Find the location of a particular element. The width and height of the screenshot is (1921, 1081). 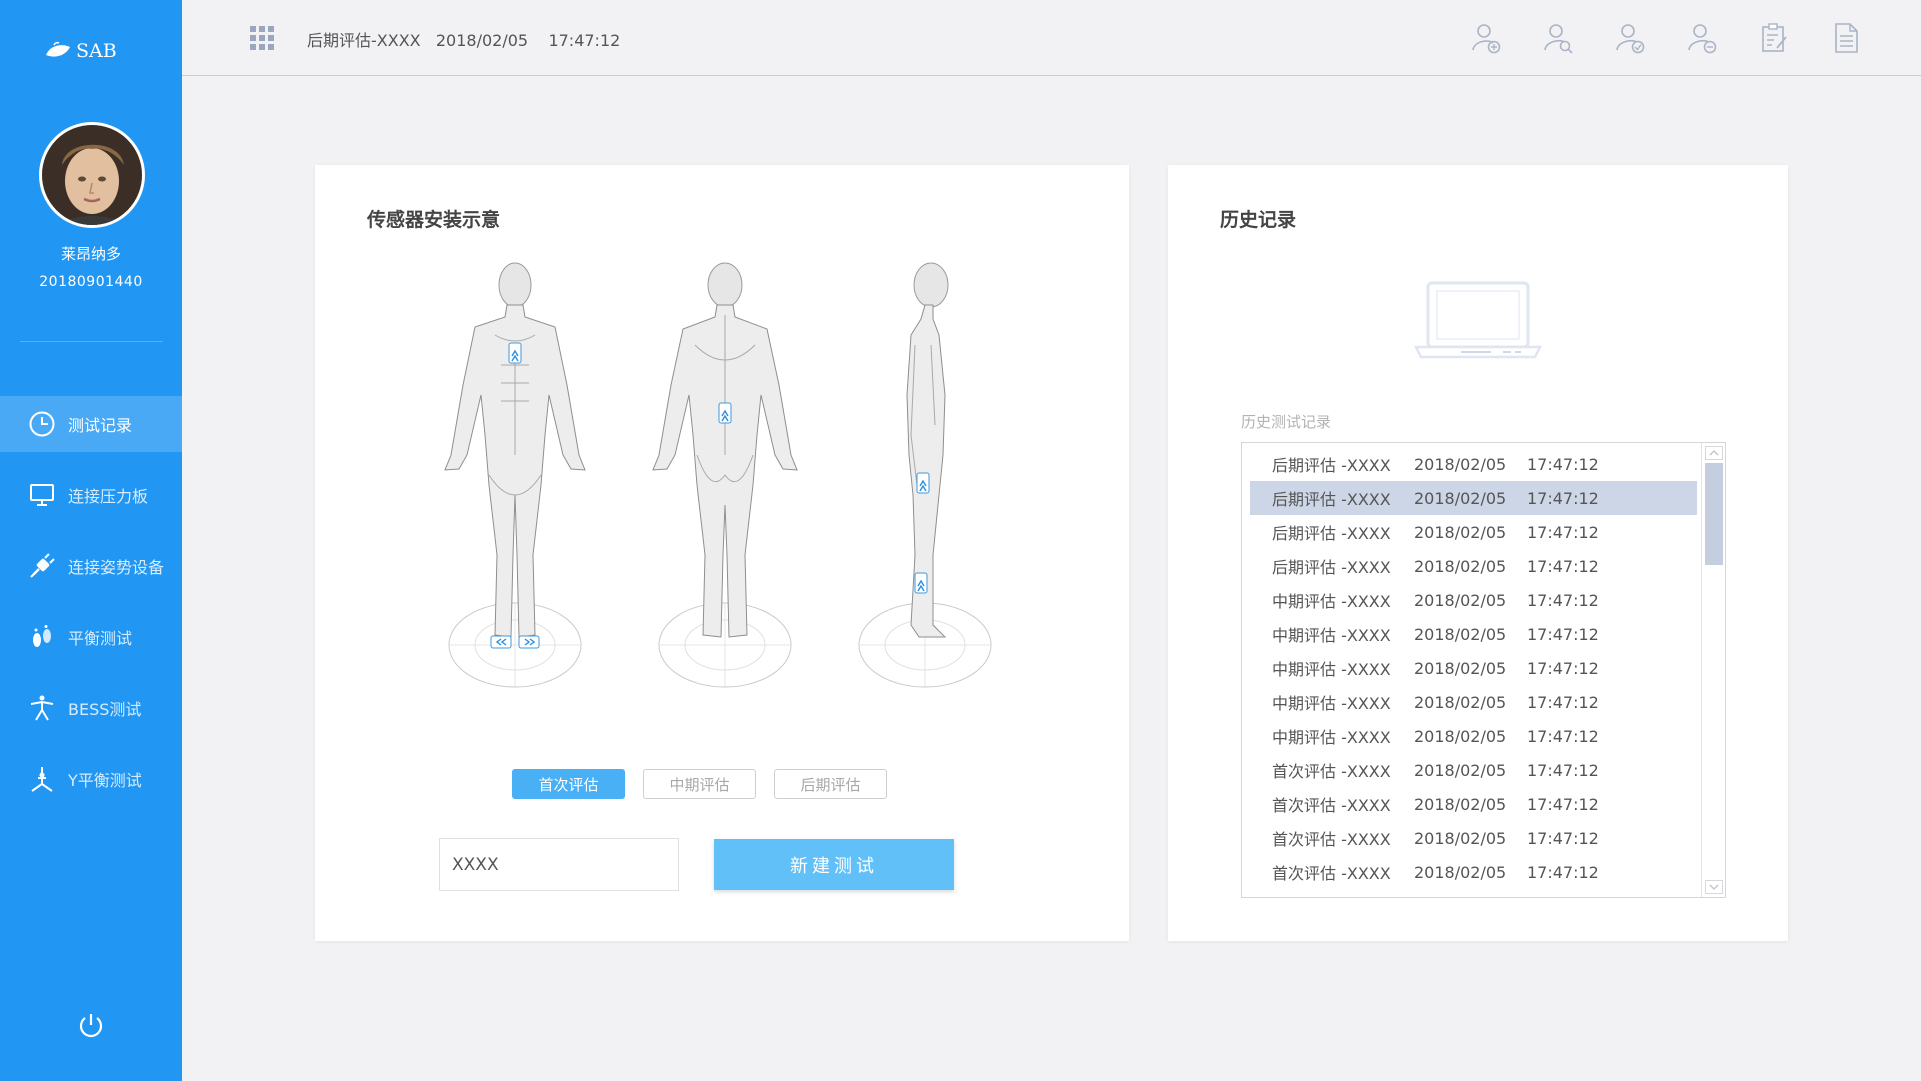

new-test-button: 新建测试 is located at coordinates (834, 864).